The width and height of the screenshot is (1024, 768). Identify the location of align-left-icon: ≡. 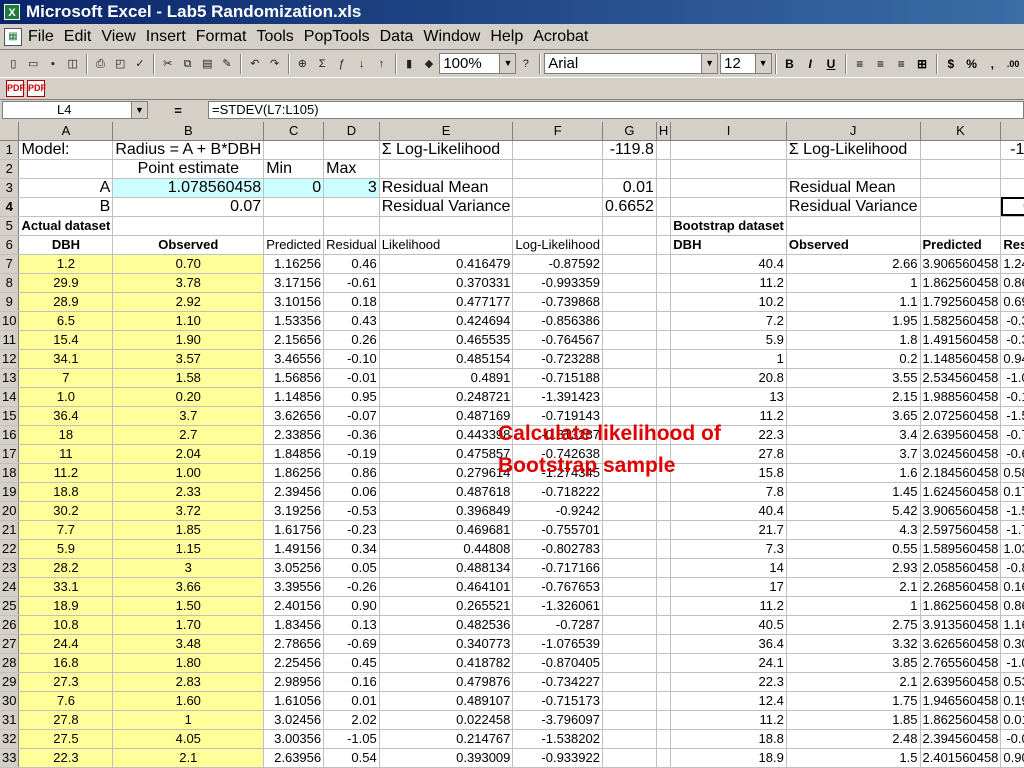
(860, 64).